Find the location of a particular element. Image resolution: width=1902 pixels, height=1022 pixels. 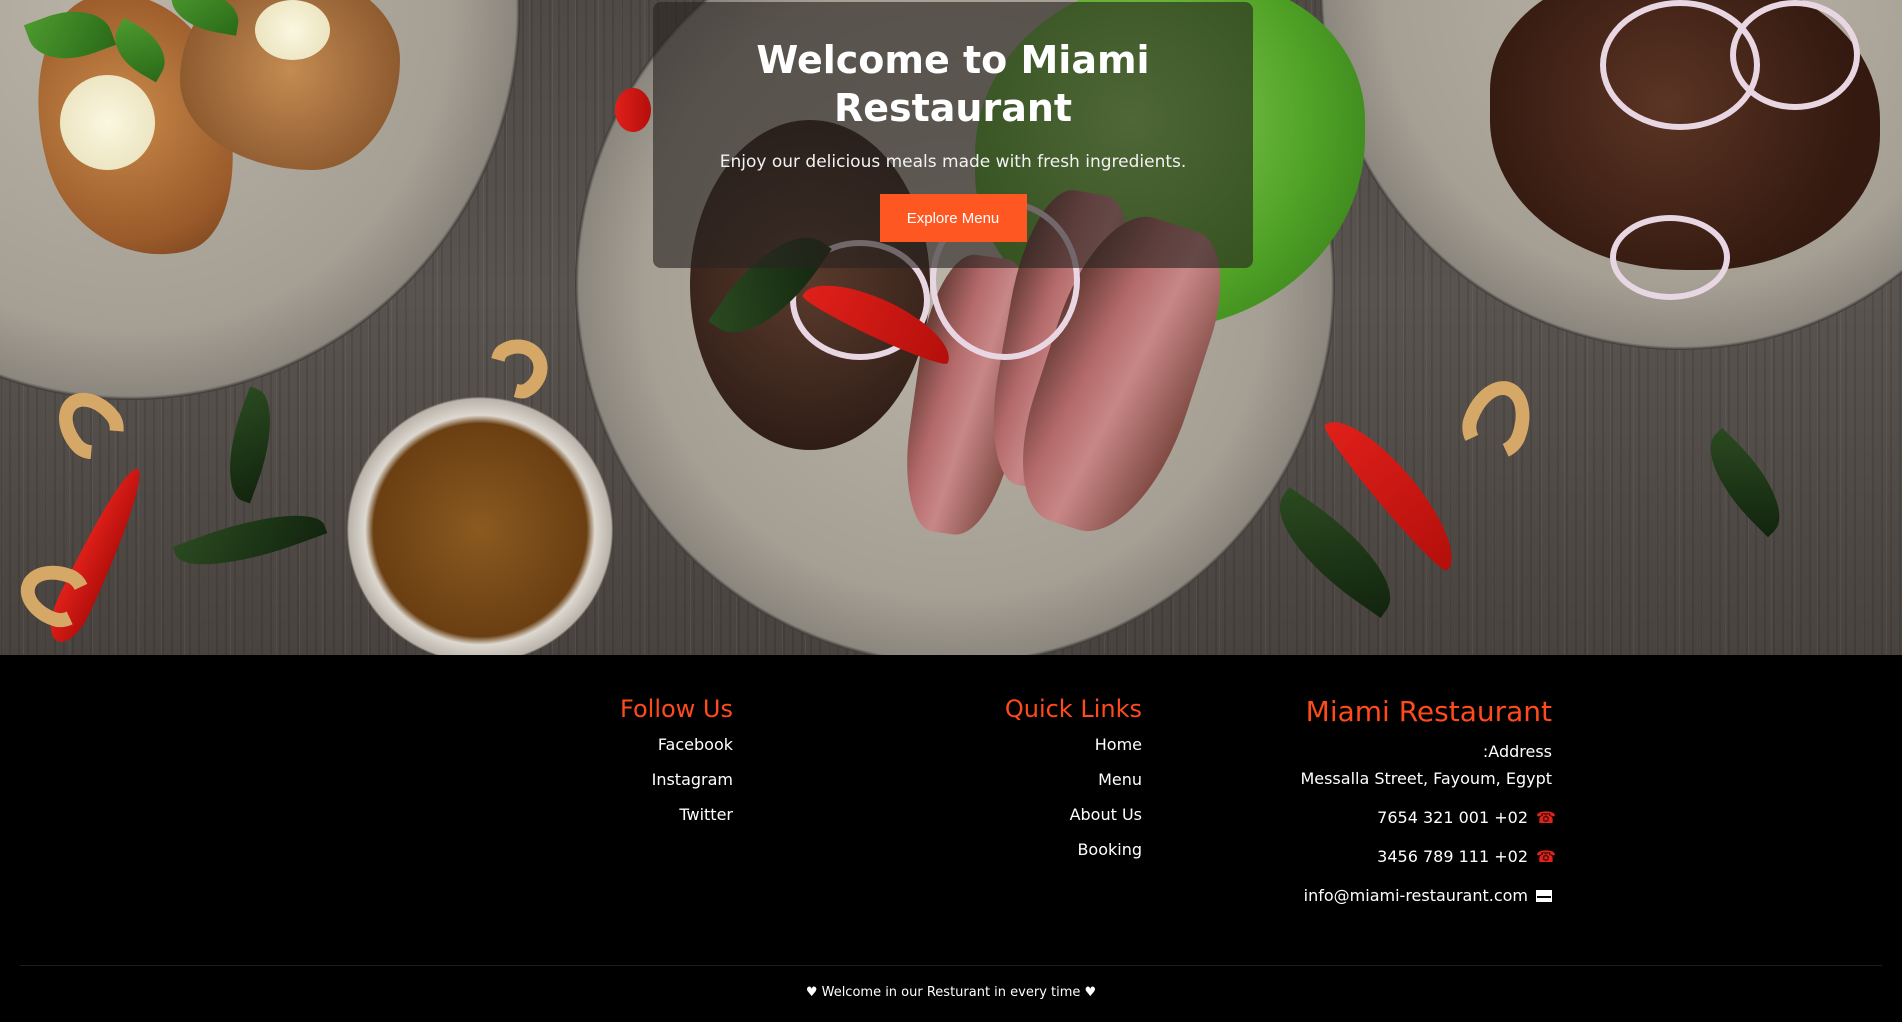

envelope-icon is located at coordinates (1544, 895).